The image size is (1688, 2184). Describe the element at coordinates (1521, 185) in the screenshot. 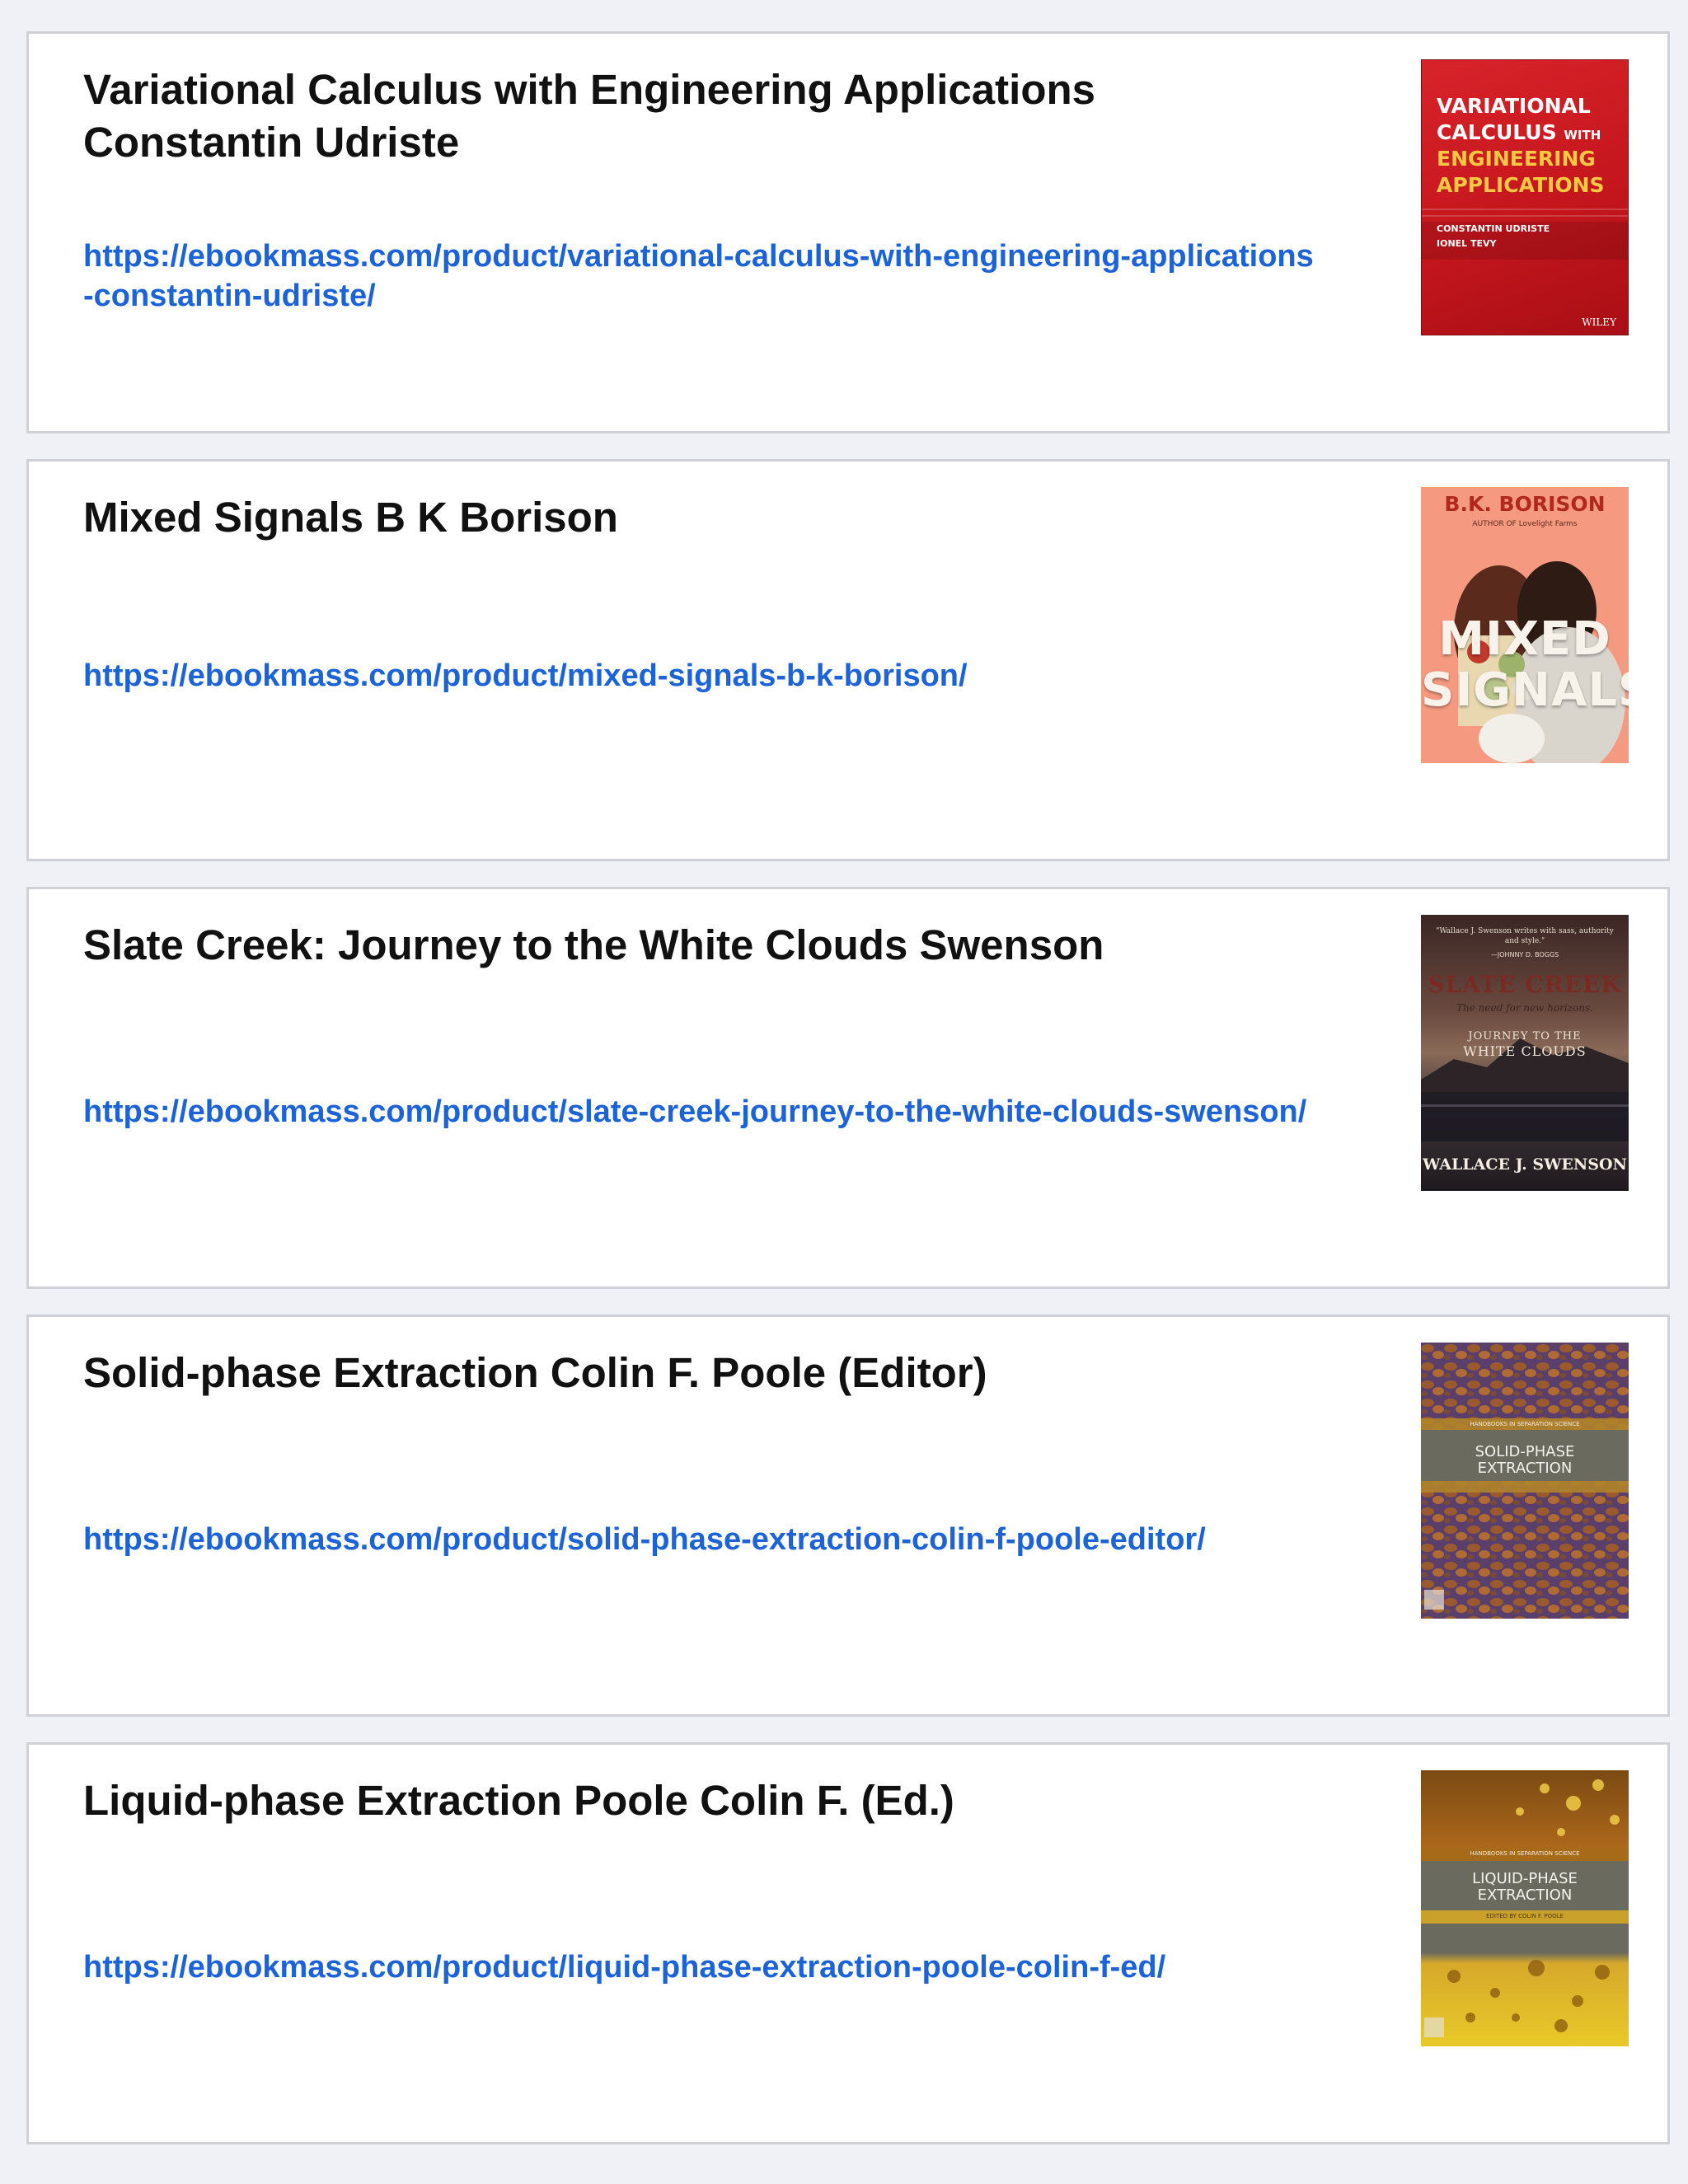

I see `cover-title-line: APPLICATIONS` at that location.